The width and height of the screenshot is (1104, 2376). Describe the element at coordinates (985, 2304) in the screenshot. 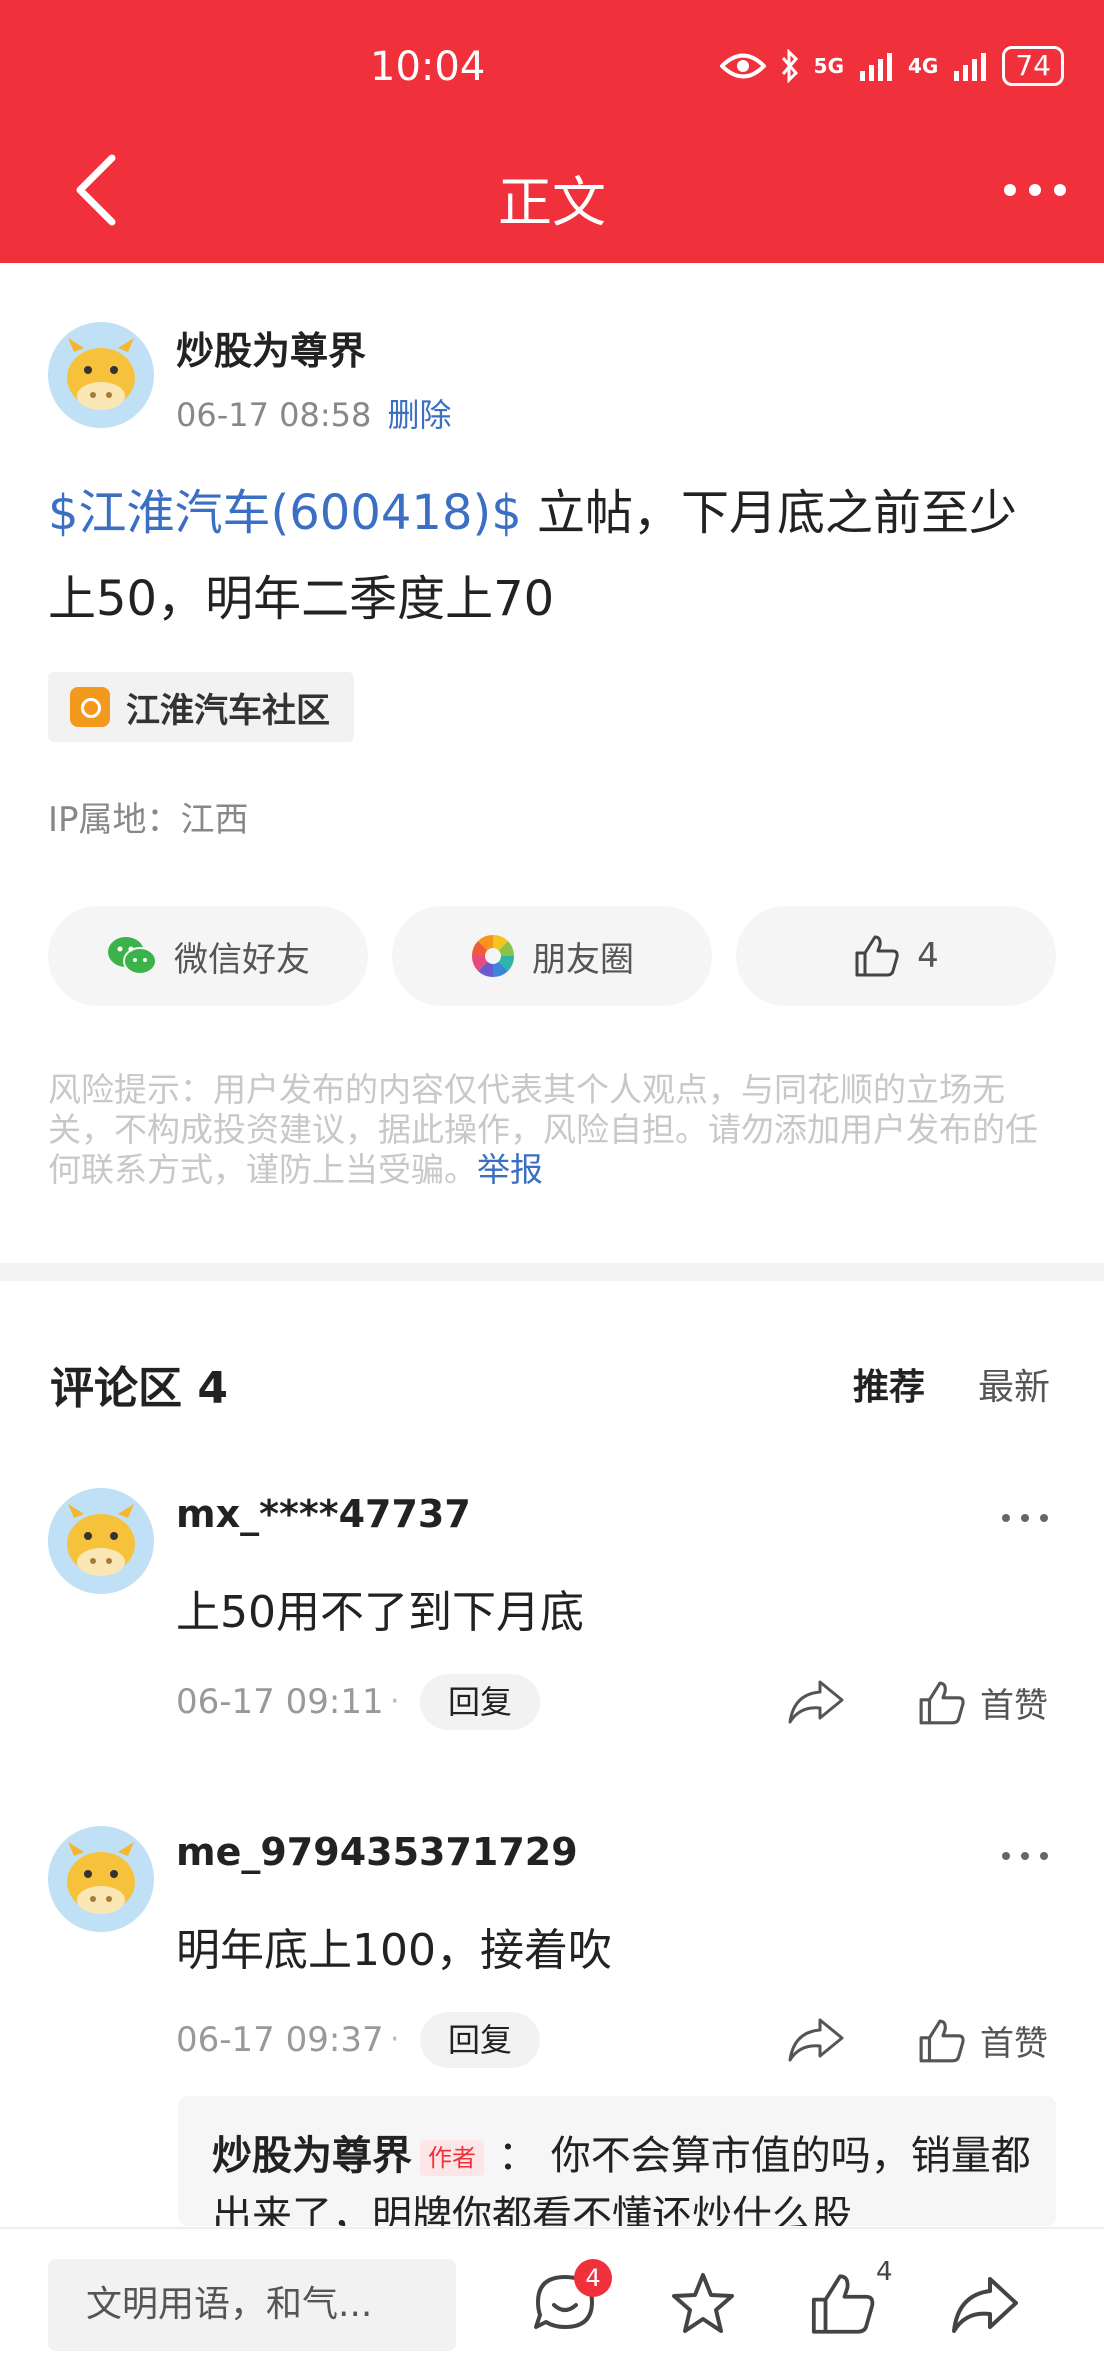

I see `share-icon` at that location.